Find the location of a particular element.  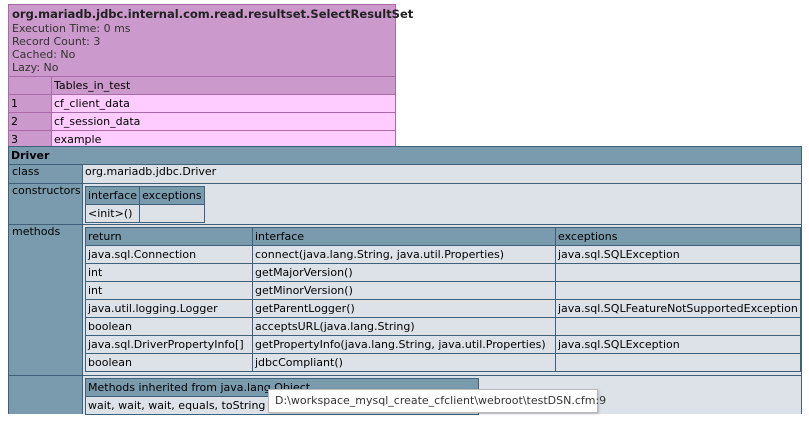

method-interface: getMajorVersion() is located at coordinates (404, 273).